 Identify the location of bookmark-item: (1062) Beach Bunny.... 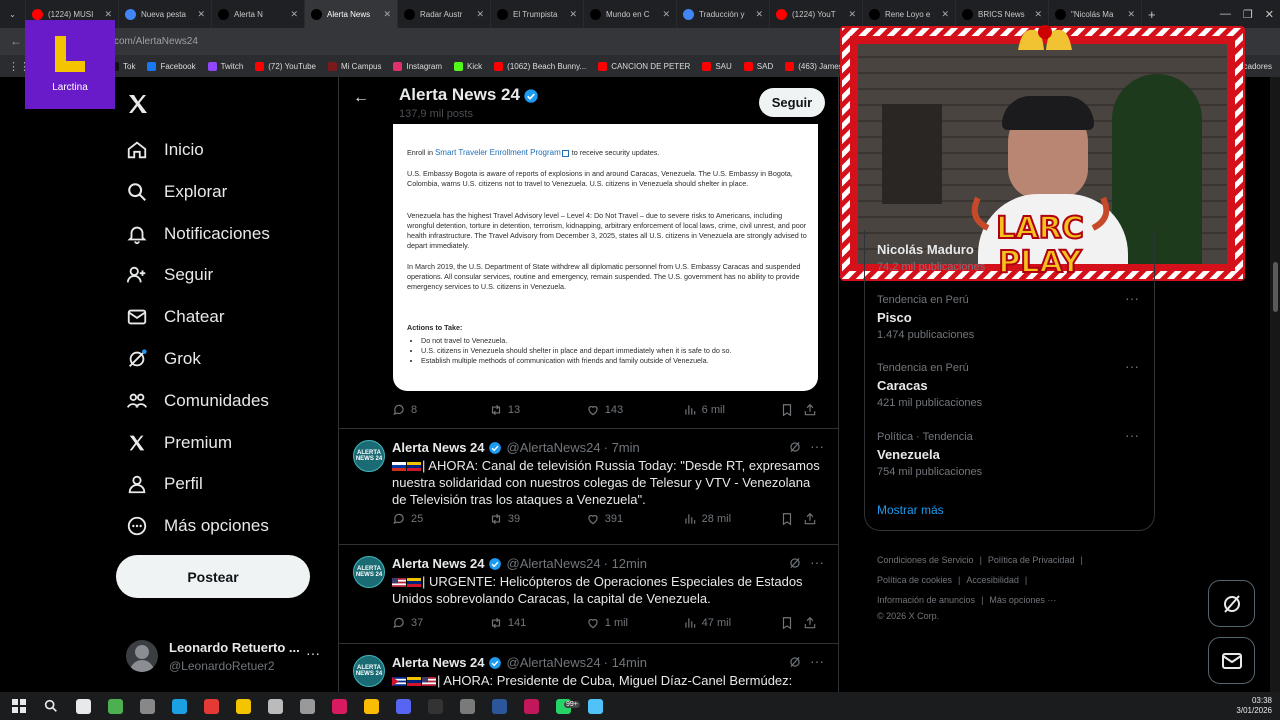
(540, 66).